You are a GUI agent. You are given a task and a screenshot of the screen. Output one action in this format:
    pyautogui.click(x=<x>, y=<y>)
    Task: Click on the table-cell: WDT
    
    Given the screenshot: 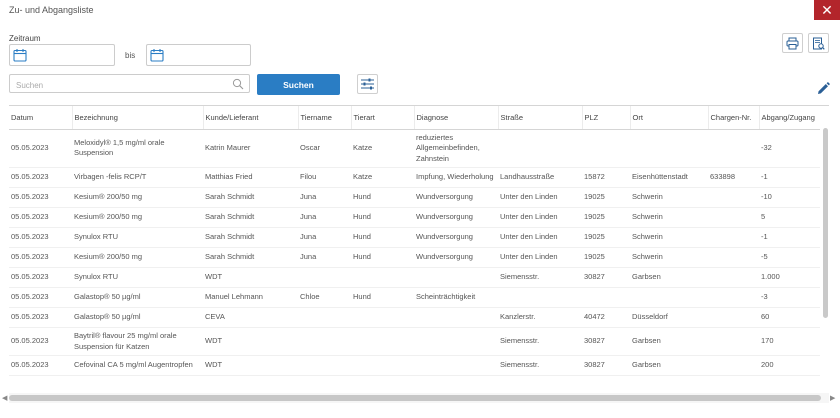 What is the action you would take?
    pyautogui.click(x=214, y=277)
    